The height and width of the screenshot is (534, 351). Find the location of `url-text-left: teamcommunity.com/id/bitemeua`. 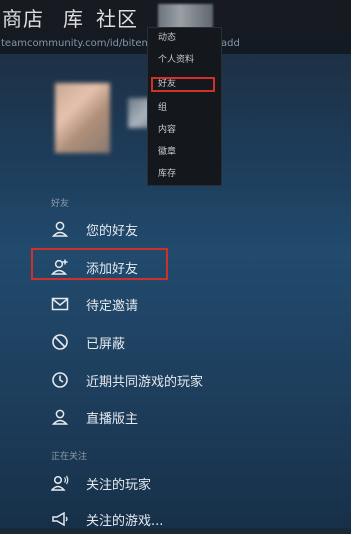

url-text-left: teamcommunity.com/id/bitemeua is located at coordinates (85, 43).